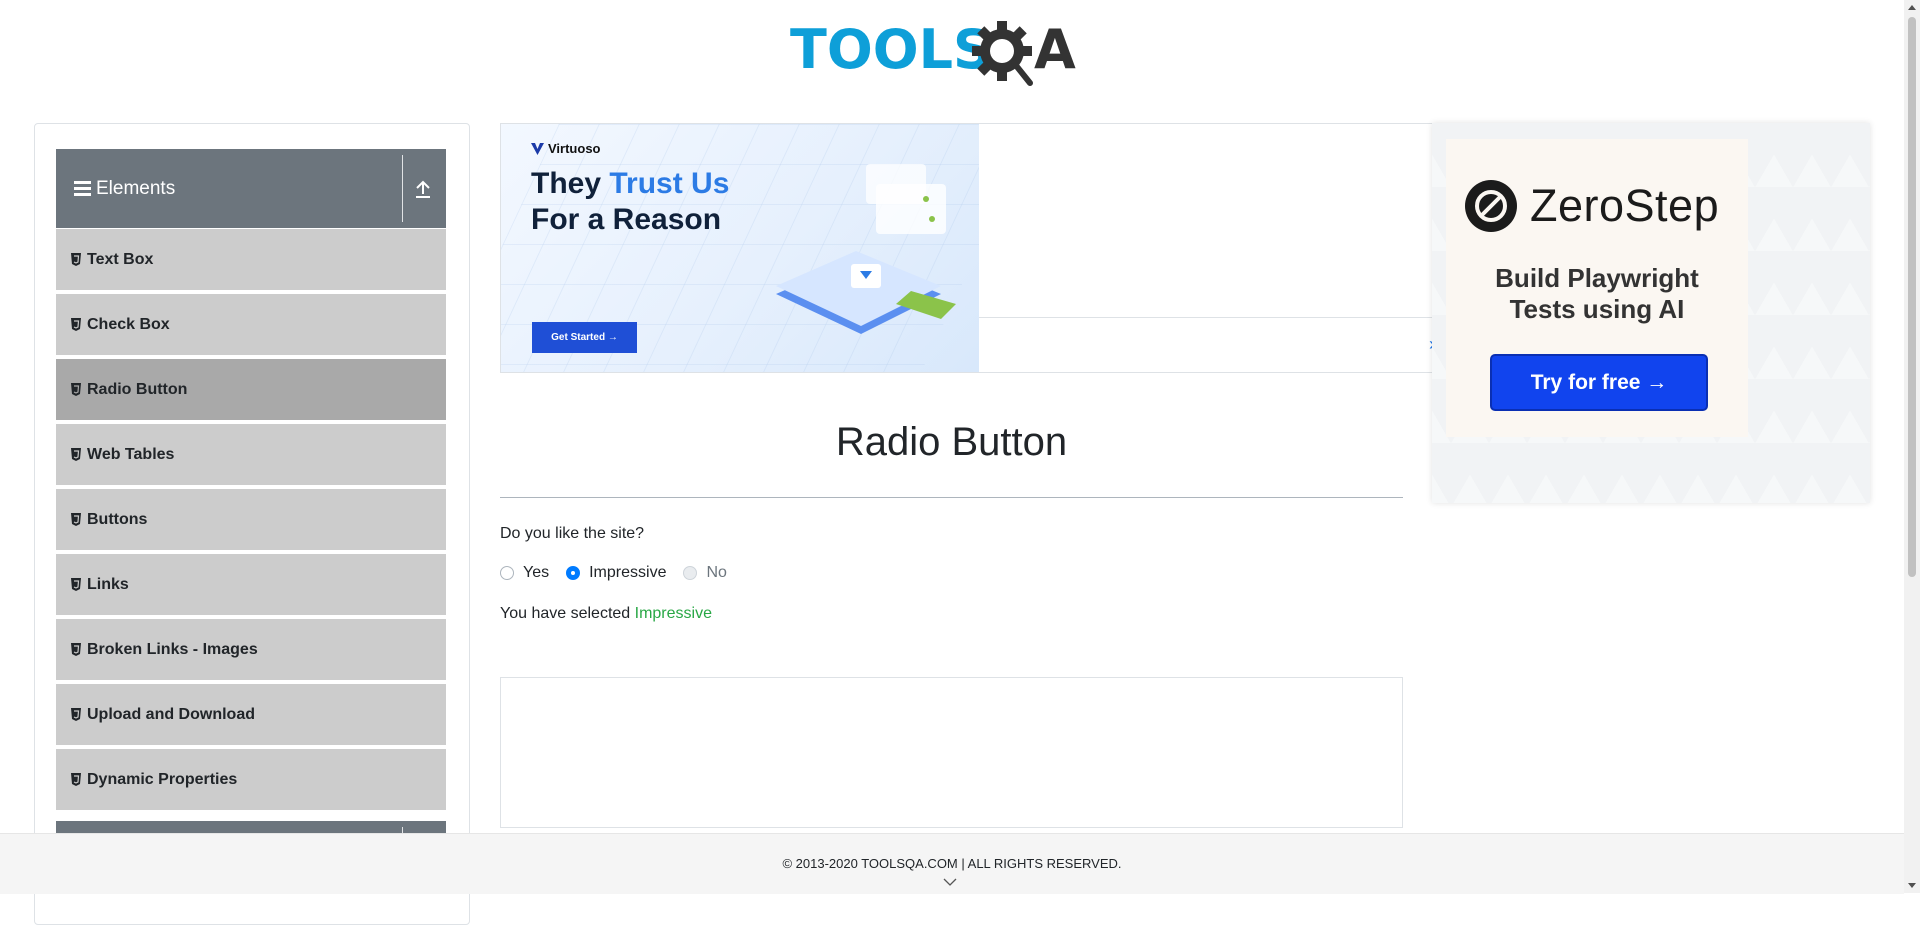 Image resolution: width=1920 pixels, height=925 pixels. What do you see at coordinates (251, 780) in the screenshot?
I see `sidebar-item-dynamic-properties: Dynamic Properties` at bounding box center [251, 780].